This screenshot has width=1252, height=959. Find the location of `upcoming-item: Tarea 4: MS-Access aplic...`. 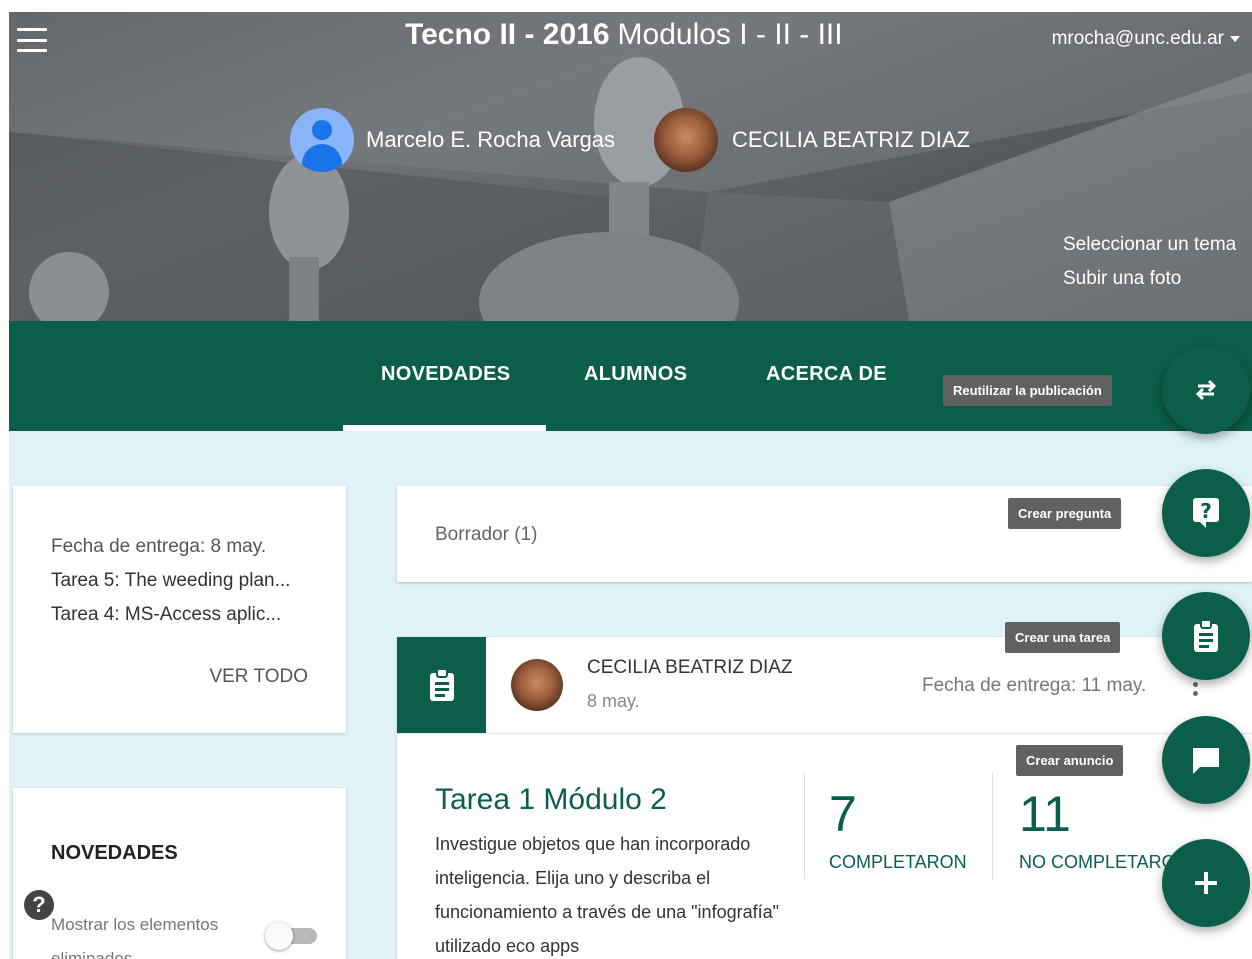

upcoming-item: Tarea 4: MS-Access aplic... is located at coordinates (166, 615).